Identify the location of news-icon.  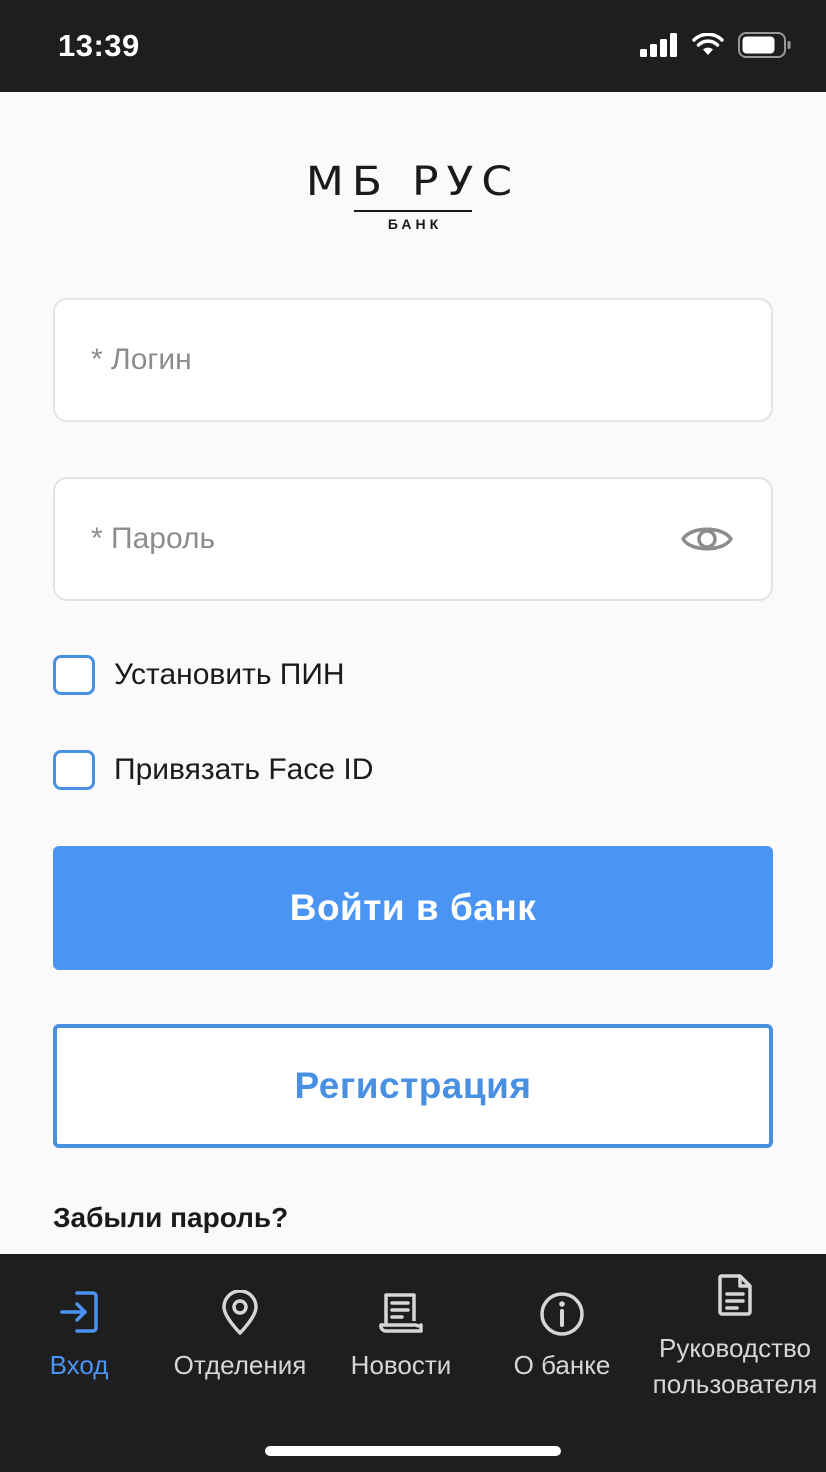
(401, 1313).